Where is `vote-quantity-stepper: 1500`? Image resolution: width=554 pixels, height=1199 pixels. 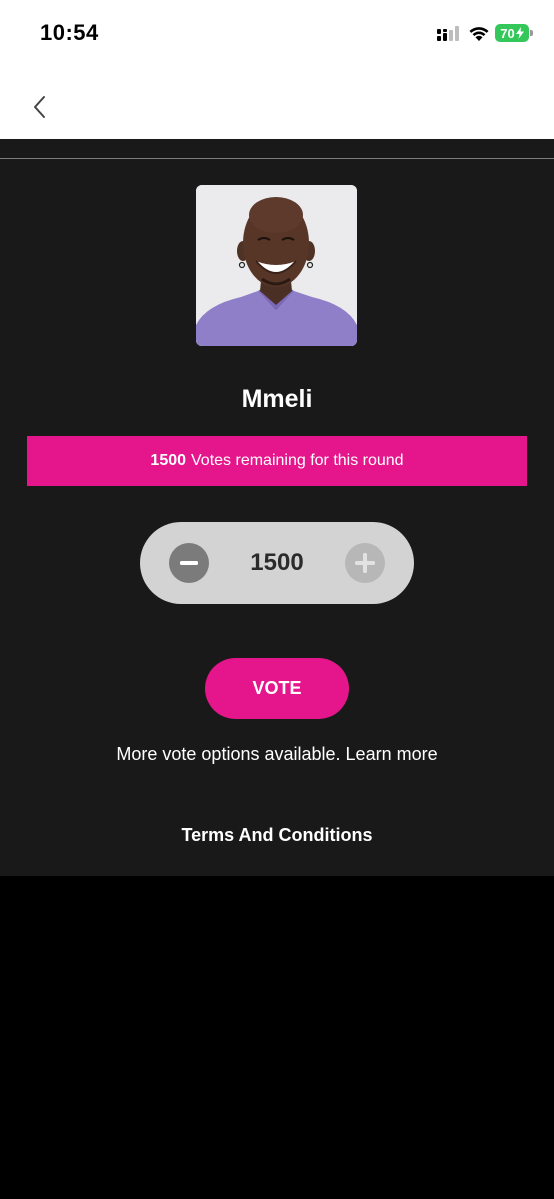 vote-quantity-stepper: 1500 is located at coordinates (277, 563).